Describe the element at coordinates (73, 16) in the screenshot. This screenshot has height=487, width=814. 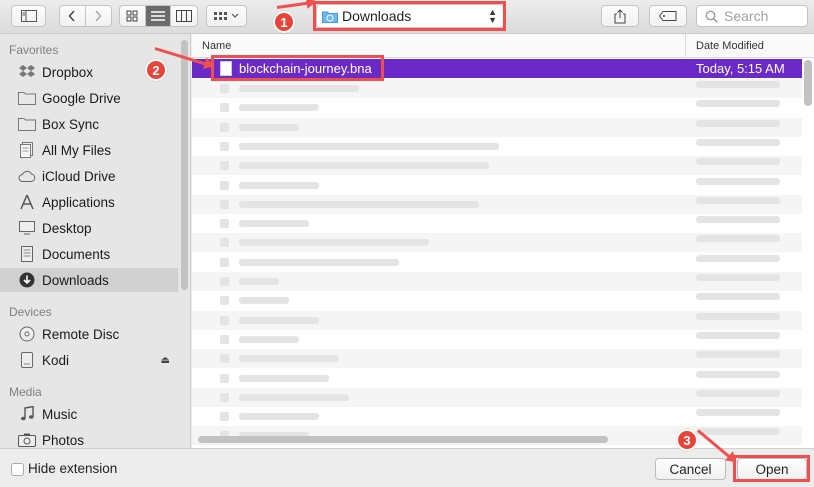
I see `back-button` at that location.